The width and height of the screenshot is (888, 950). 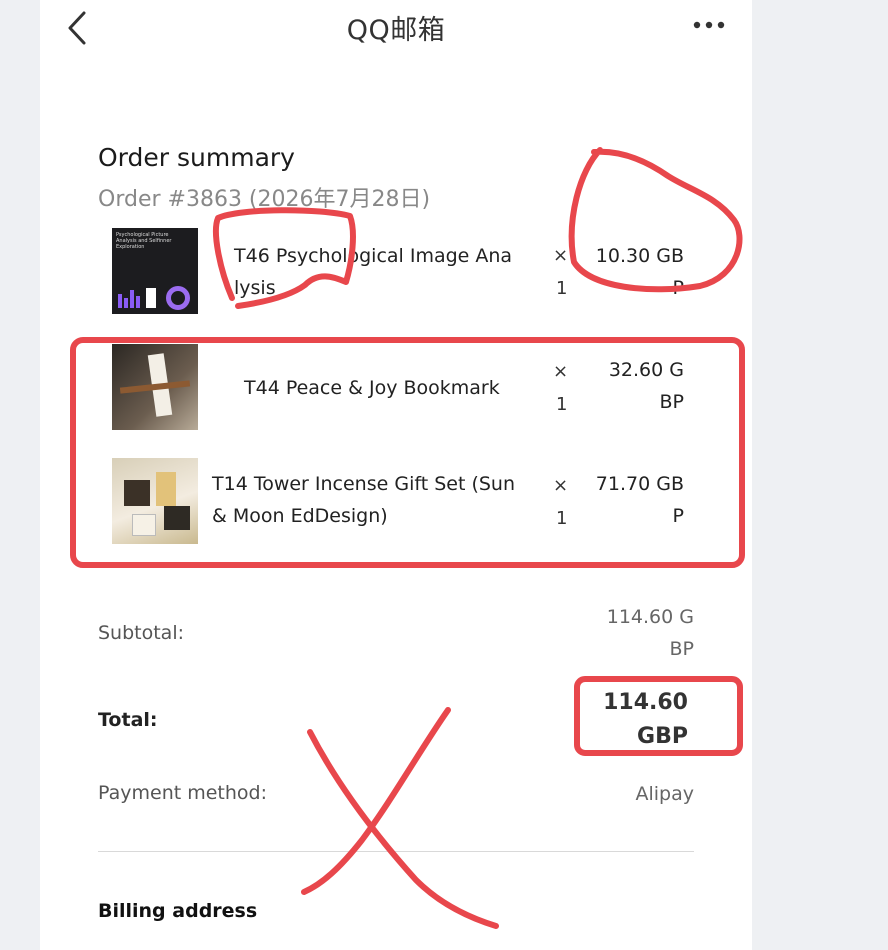 What do you see at coordinates (709, 25) in the screenshot?
I see `more-dots-icon` at bounding box center [709, 25].